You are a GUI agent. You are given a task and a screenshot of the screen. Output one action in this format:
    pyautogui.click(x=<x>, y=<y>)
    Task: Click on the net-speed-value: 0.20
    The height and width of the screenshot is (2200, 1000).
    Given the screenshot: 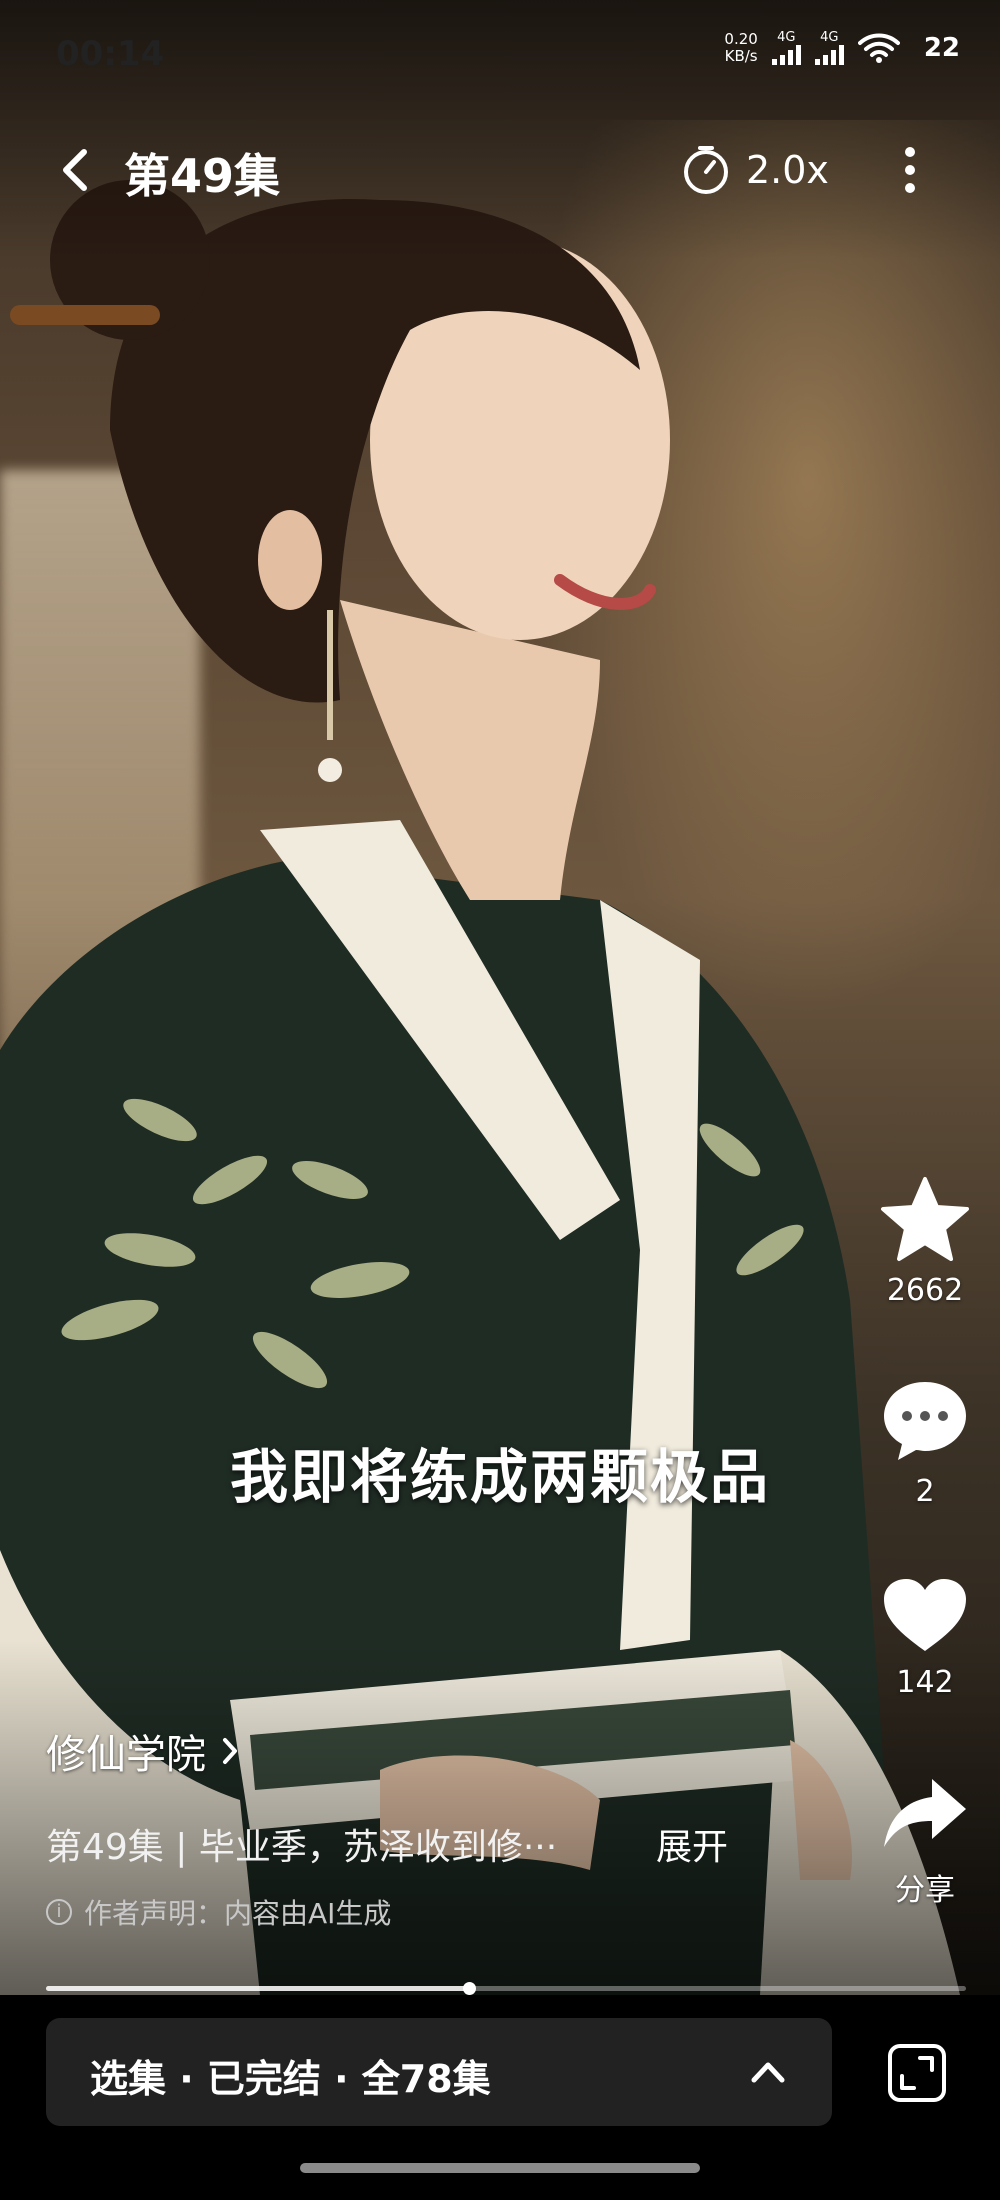 What is the action you would take?
    pyautogui.click(x=741, y=38)
    